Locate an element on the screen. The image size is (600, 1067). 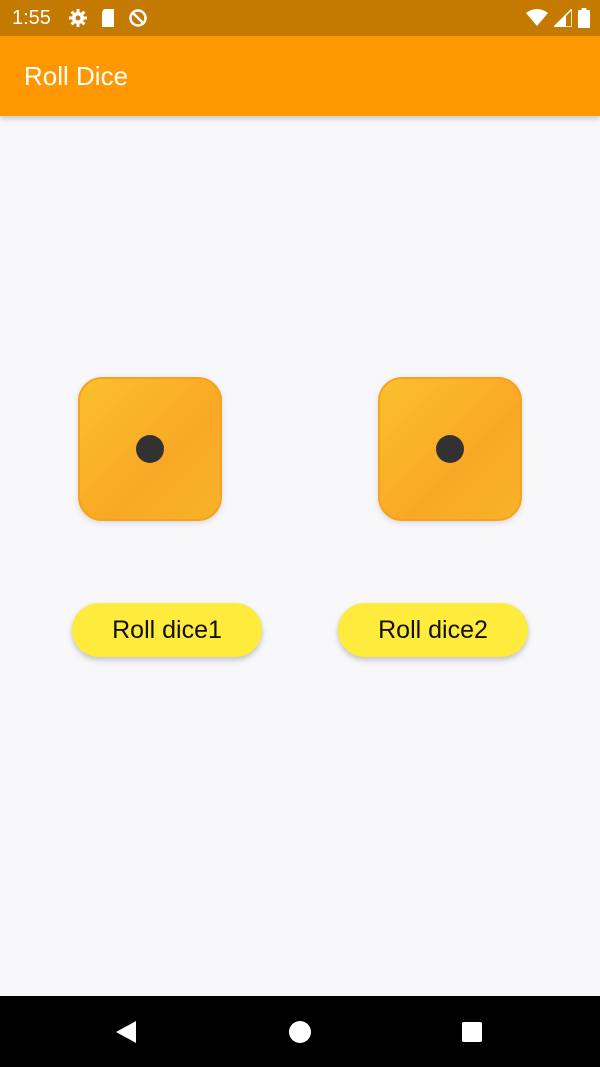
gear-icon is located at coordinates (78, 18).